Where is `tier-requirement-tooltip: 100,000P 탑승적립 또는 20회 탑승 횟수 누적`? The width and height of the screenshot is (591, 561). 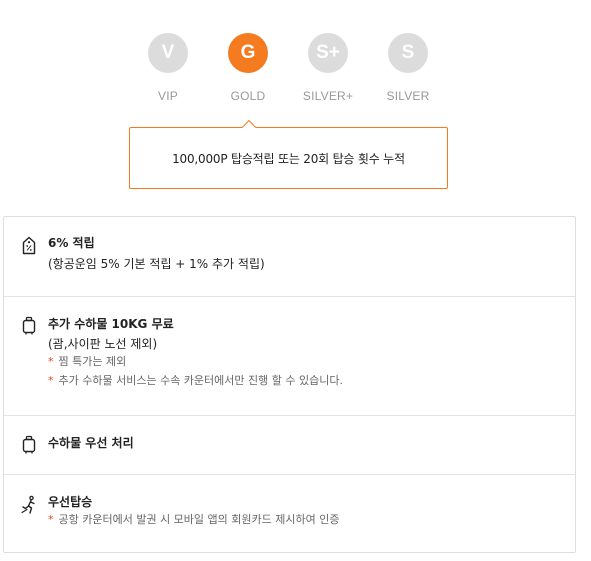 tier-requirement-tooltip: 100,000P 탑승적립 또는 20회 탑승 횟수 누적 is located at coordinates (288, 154).